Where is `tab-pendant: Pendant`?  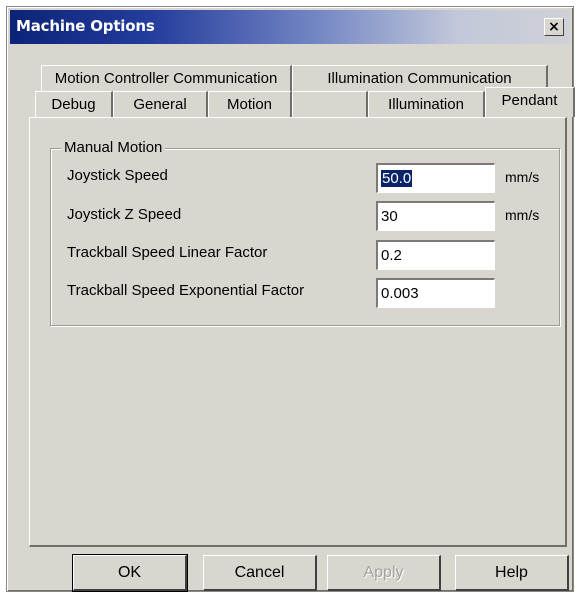 tab-pendant: Pendant is located at coordinates (530, 102).